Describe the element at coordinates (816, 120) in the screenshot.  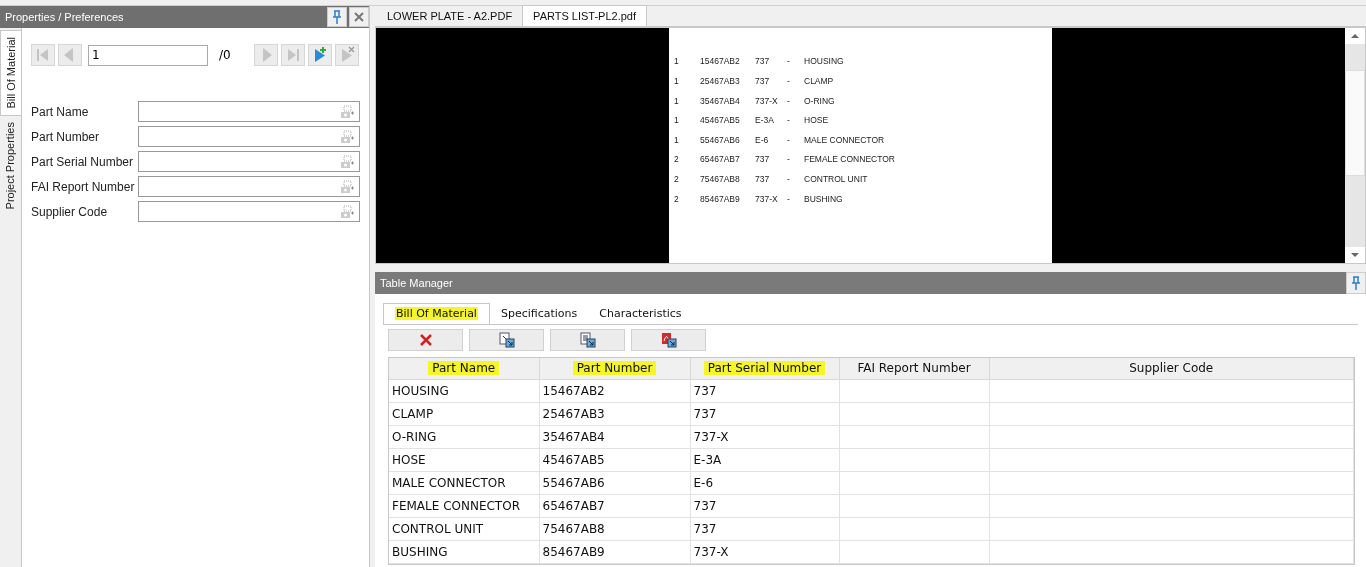
I see `document-text: HOSE` at that location.